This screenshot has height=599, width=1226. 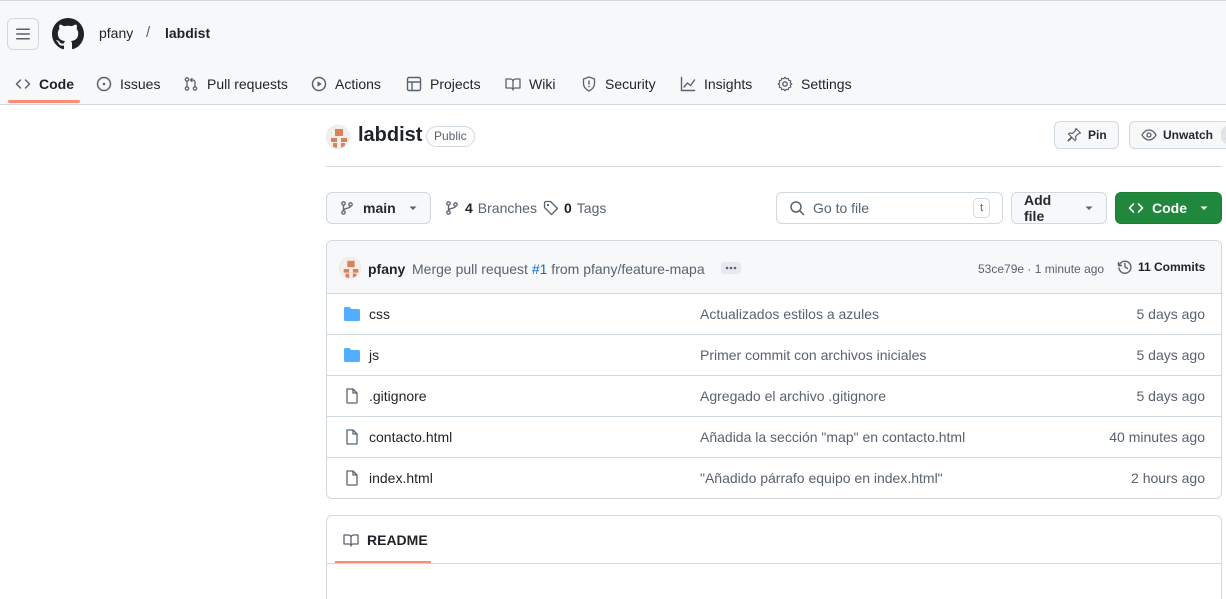 What do you see at coordinates (789, 314) in the screenshot?
I see `file-commit-message: Actualizados estilos a azules` at bounding box center [789, 314].